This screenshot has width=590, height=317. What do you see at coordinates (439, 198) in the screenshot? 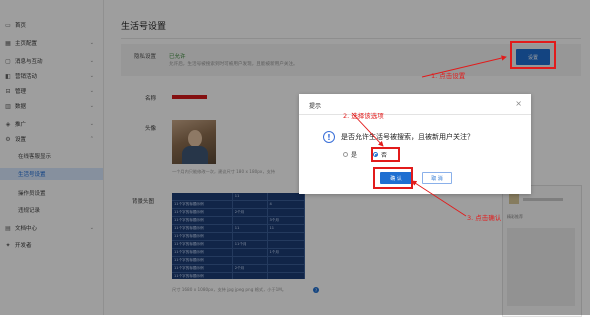
I see `arrow-step3` at bounding box center [439, 198].